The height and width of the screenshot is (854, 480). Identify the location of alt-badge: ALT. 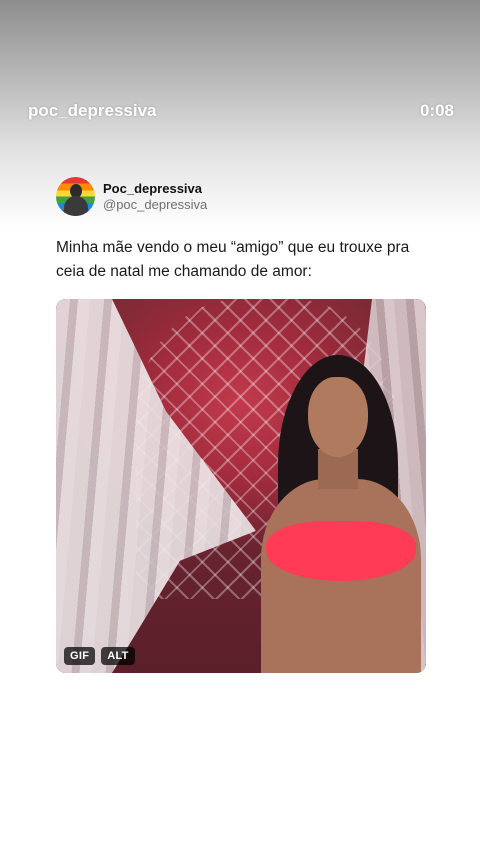
(118, 656).